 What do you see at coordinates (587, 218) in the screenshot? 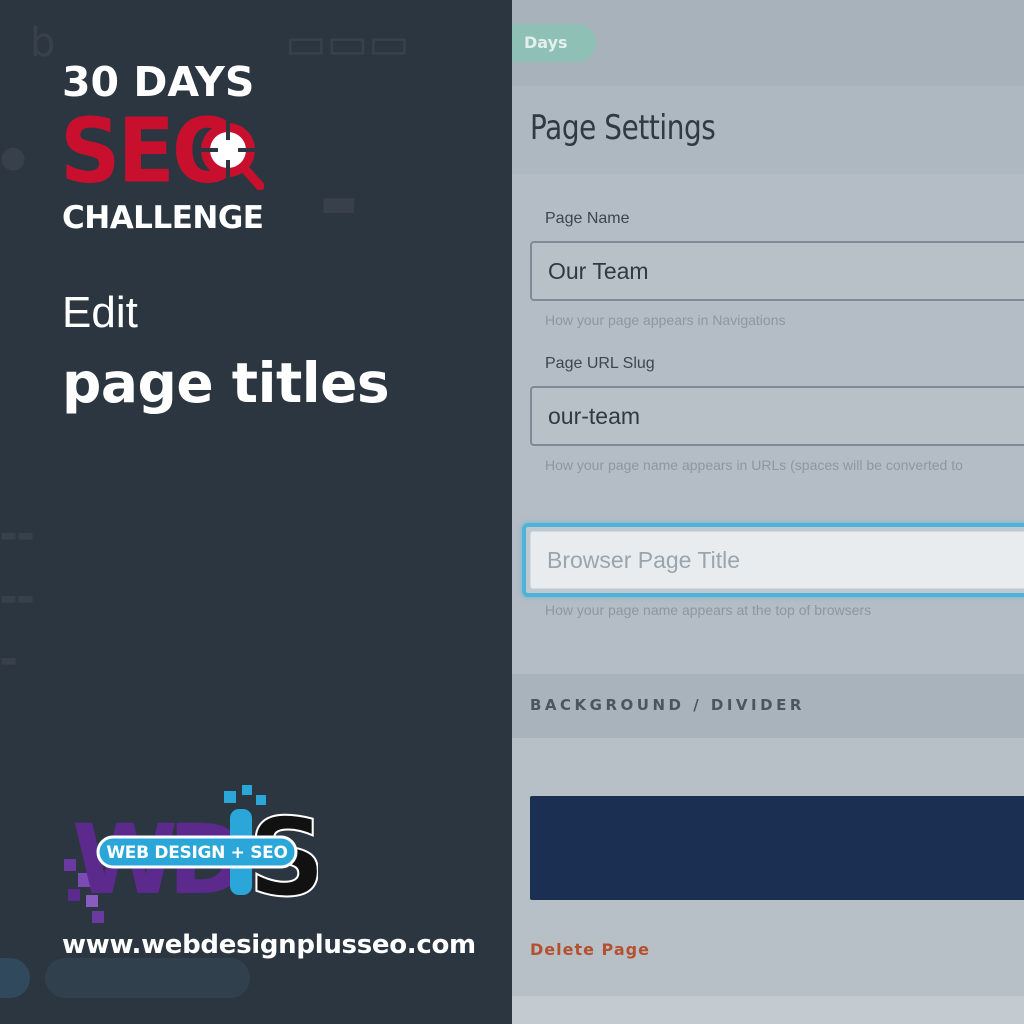
I see `page-name-label: Page Name` at bounding box center [587, 218].